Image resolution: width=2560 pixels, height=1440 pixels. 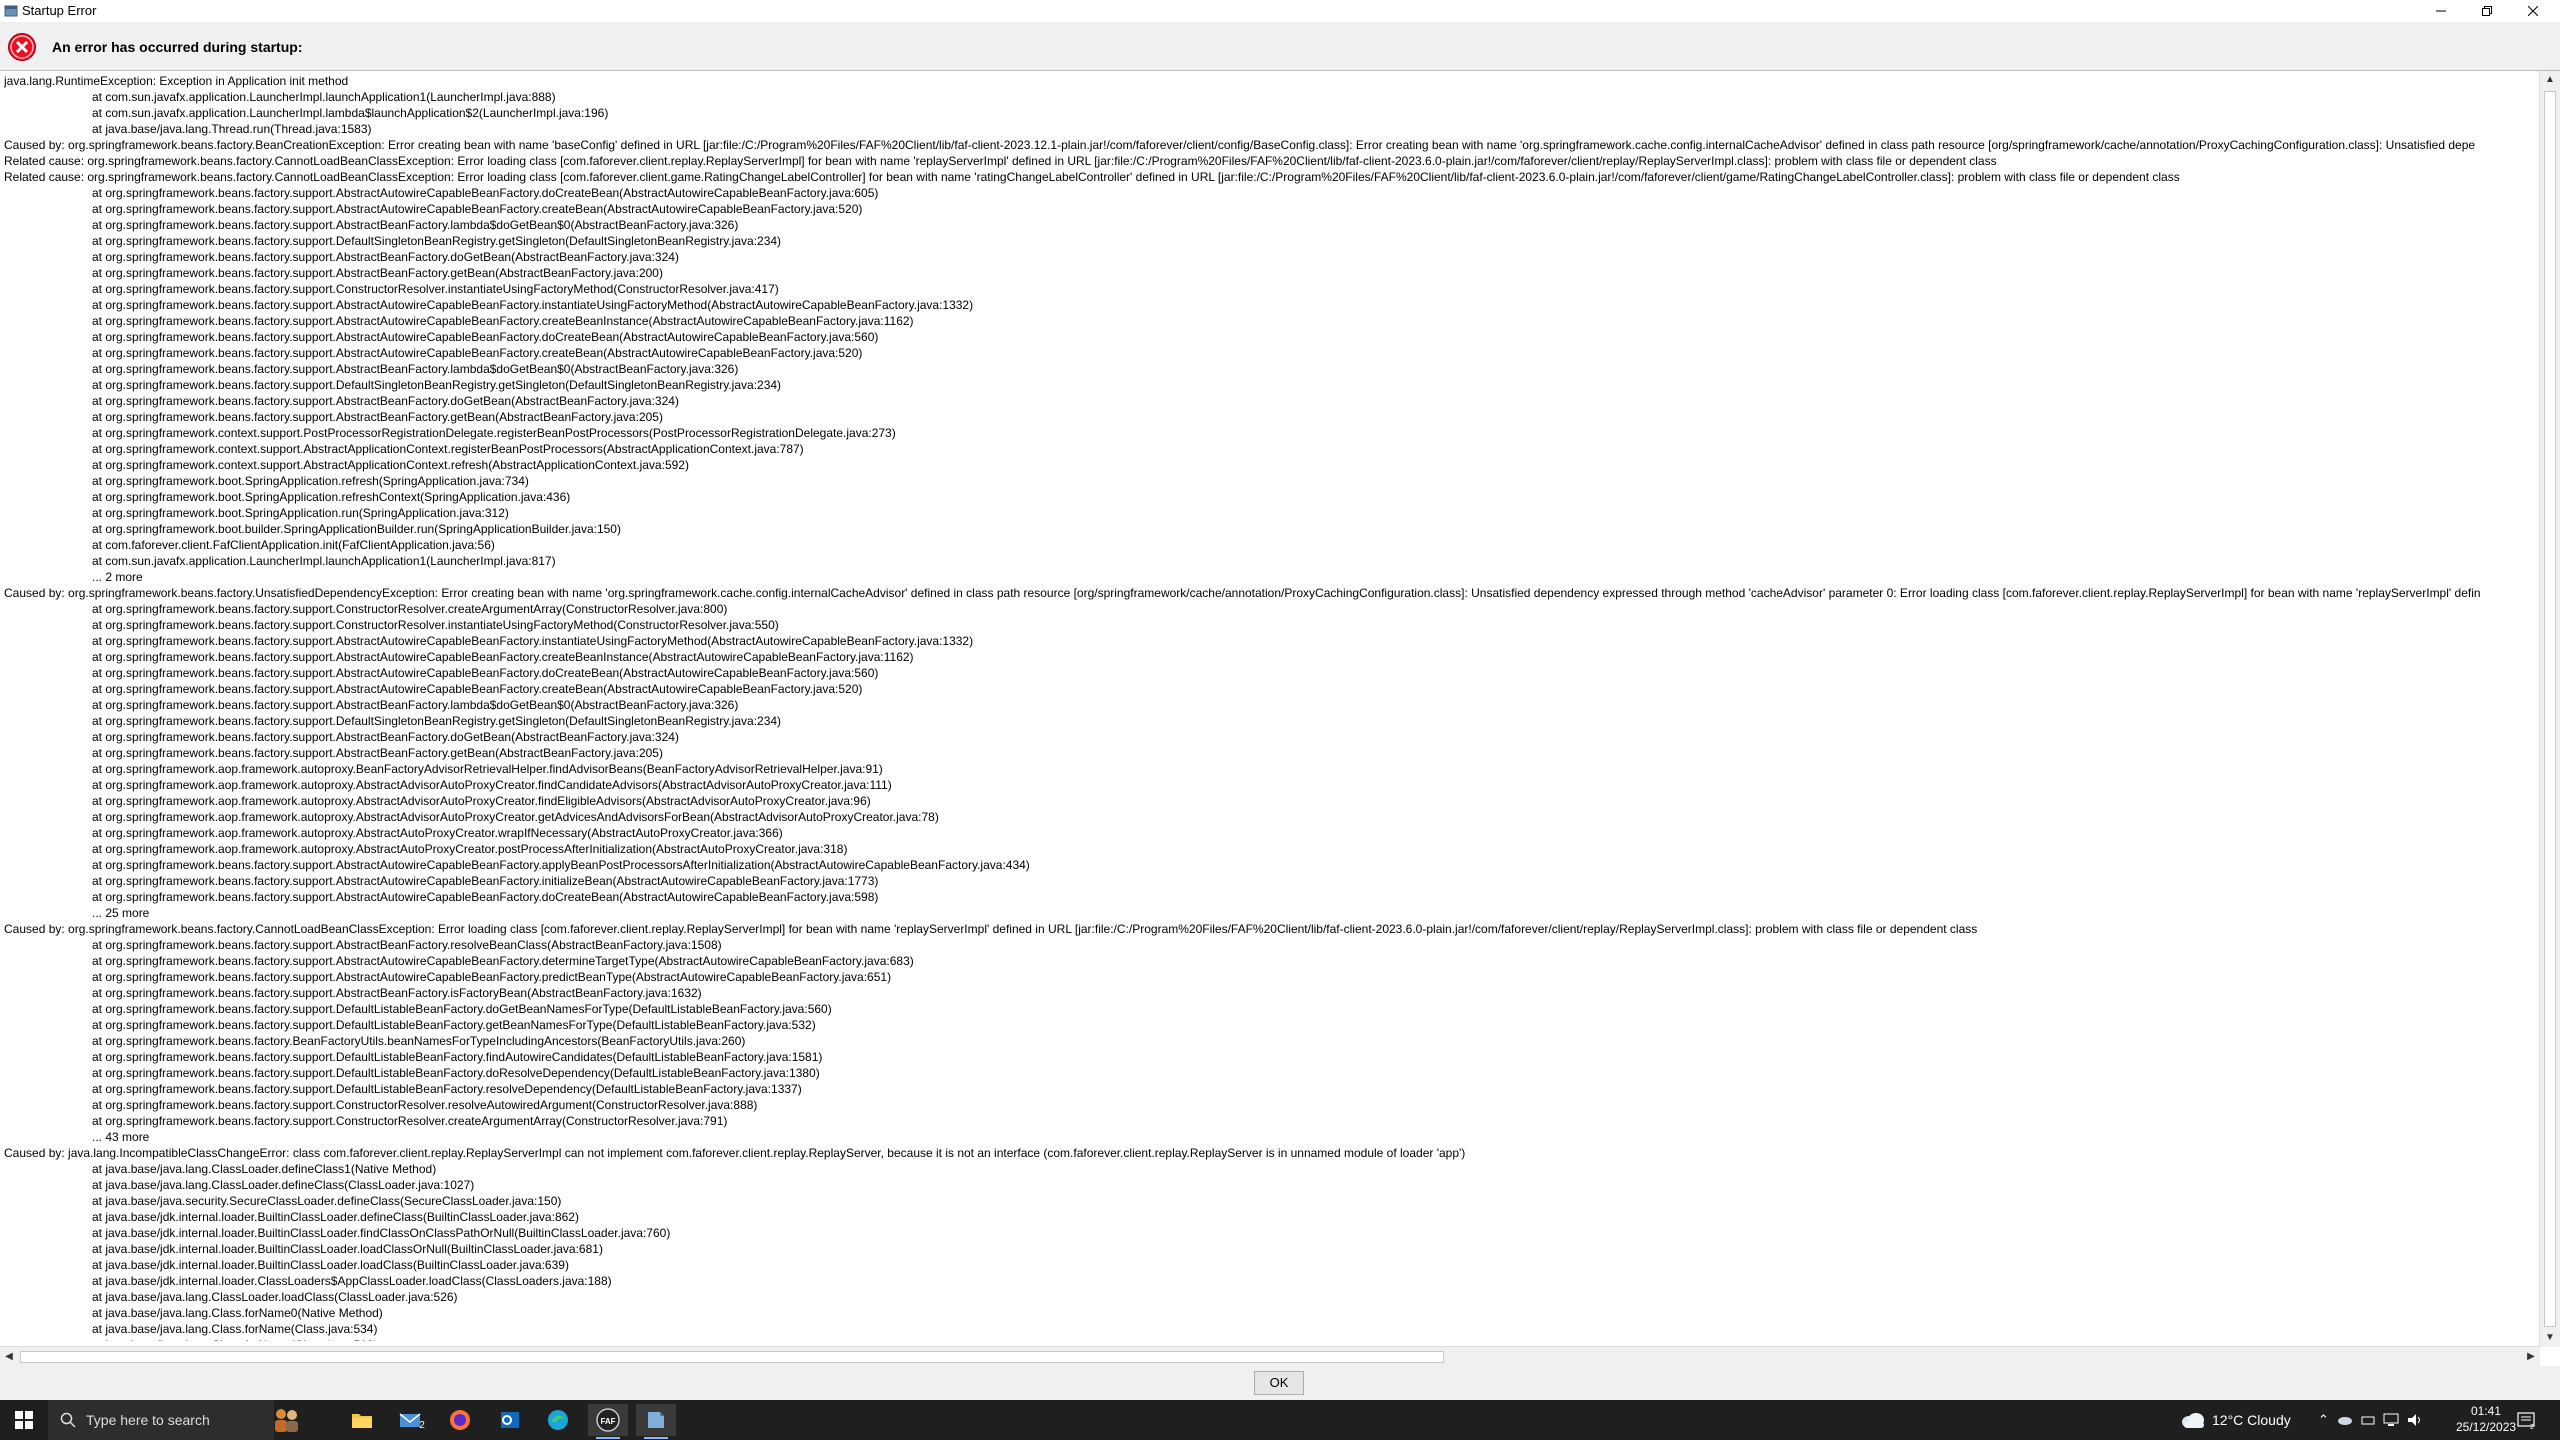 What do you see at coordinates (2487, 11) in the screenshot?
I see `restore-button` at bounding box center [2487, 11].